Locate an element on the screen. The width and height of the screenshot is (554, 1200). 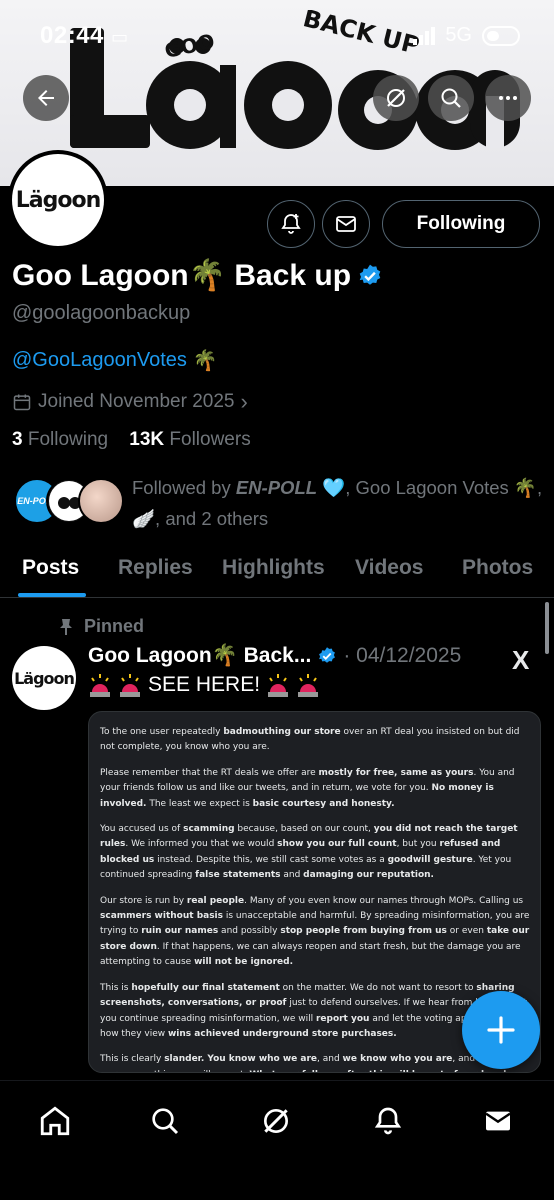
tab-videos: Videos is located at coordinates (389, 568).